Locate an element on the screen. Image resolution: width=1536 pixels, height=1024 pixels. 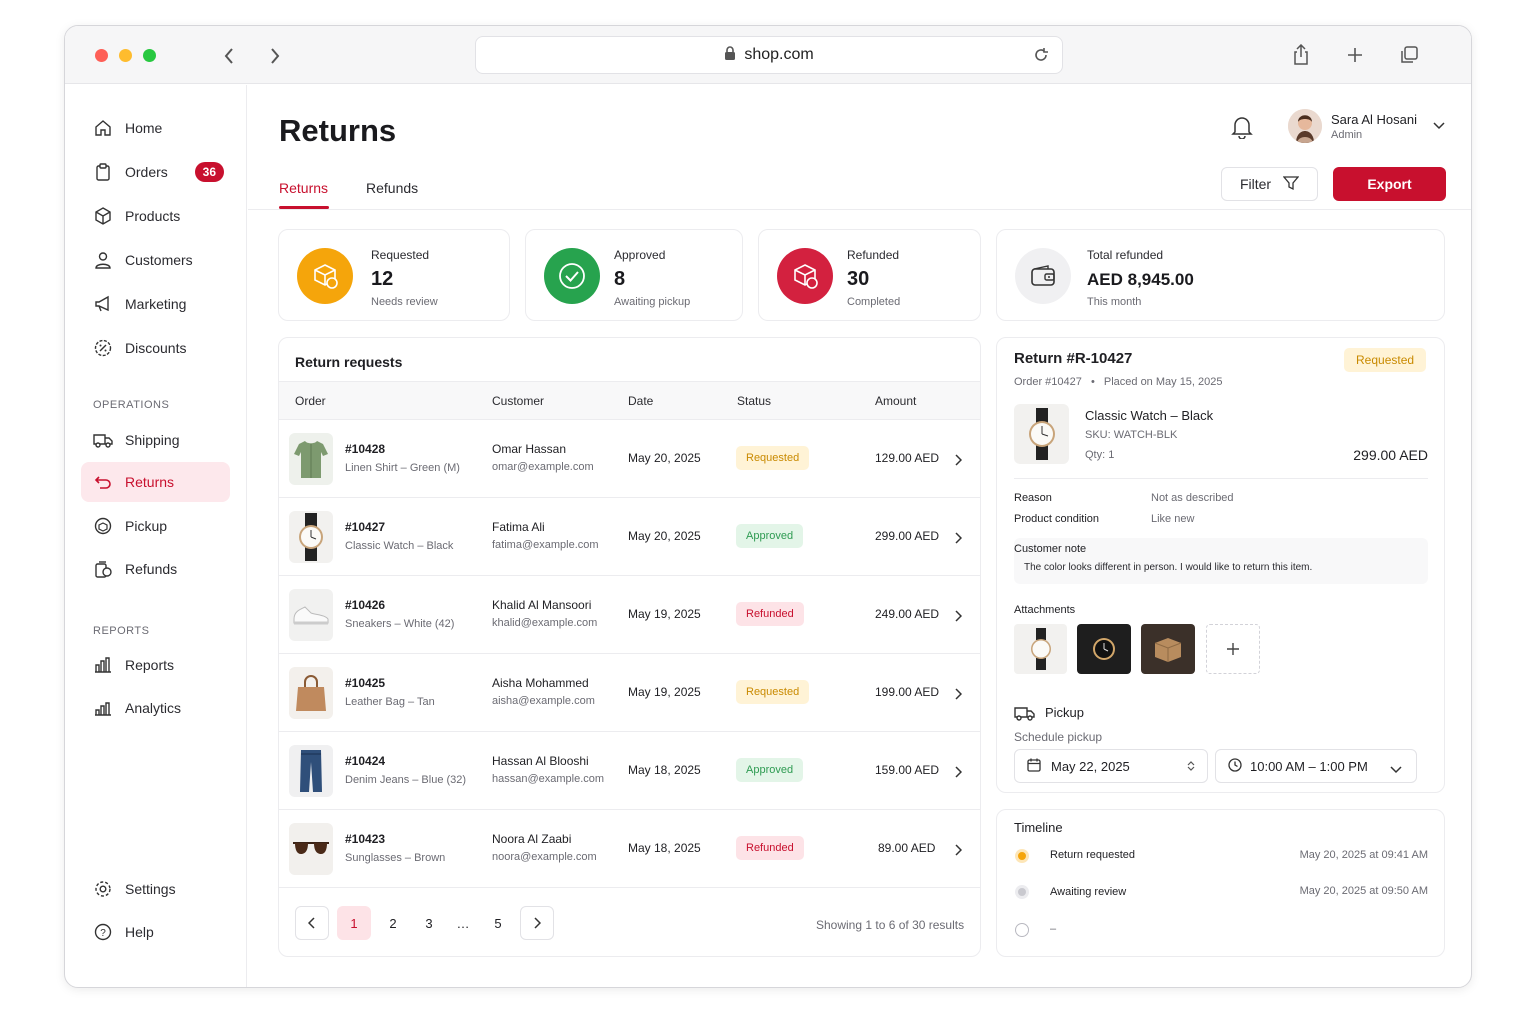
bell-icon is located at coordinates (1242, 129).